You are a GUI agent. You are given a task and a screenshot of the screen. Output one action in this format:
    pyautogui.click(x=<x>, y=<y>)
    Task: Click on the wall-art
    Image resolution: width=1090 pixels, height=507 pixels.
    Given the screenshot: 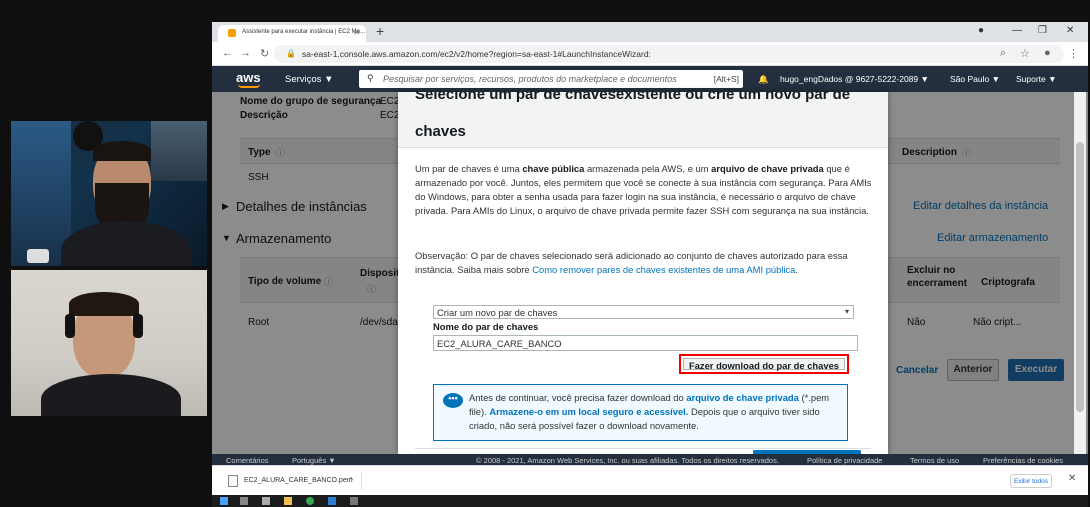 What is the action you would take?
    pyautogui.click(x=179, y=151)
    